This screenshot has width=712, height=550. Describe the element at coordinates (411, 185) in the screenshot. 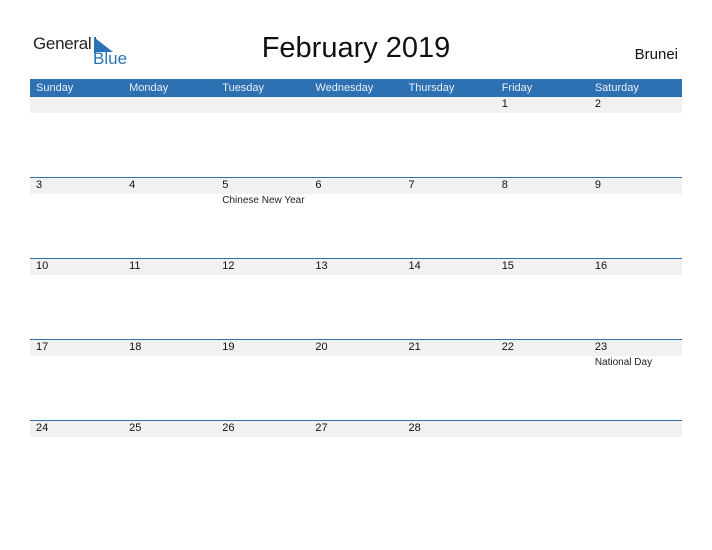

I see `day-number: 7` at that location.